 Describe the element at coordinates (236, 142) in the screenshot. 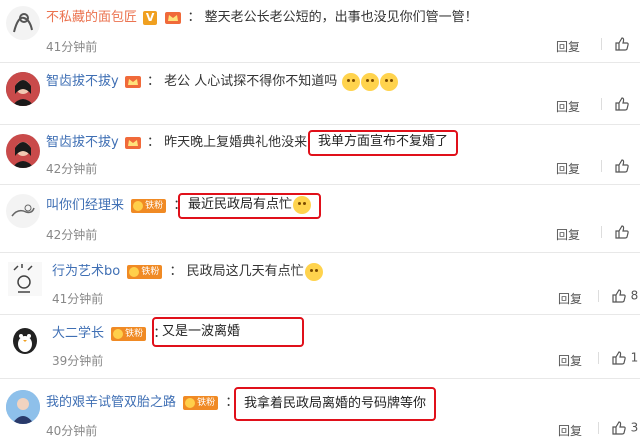

I see `comment-text: 昨天晚上复婚典礼他没来` at that location.